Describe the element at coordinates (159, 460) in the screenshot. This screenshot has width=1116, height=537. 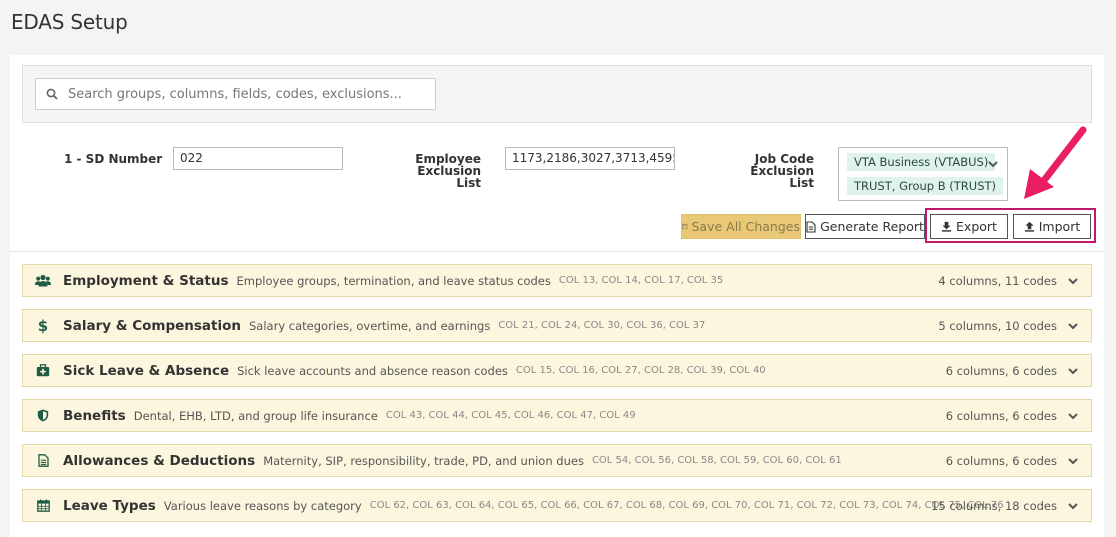
I see `group-title: Allowances & Deductions` at that location.